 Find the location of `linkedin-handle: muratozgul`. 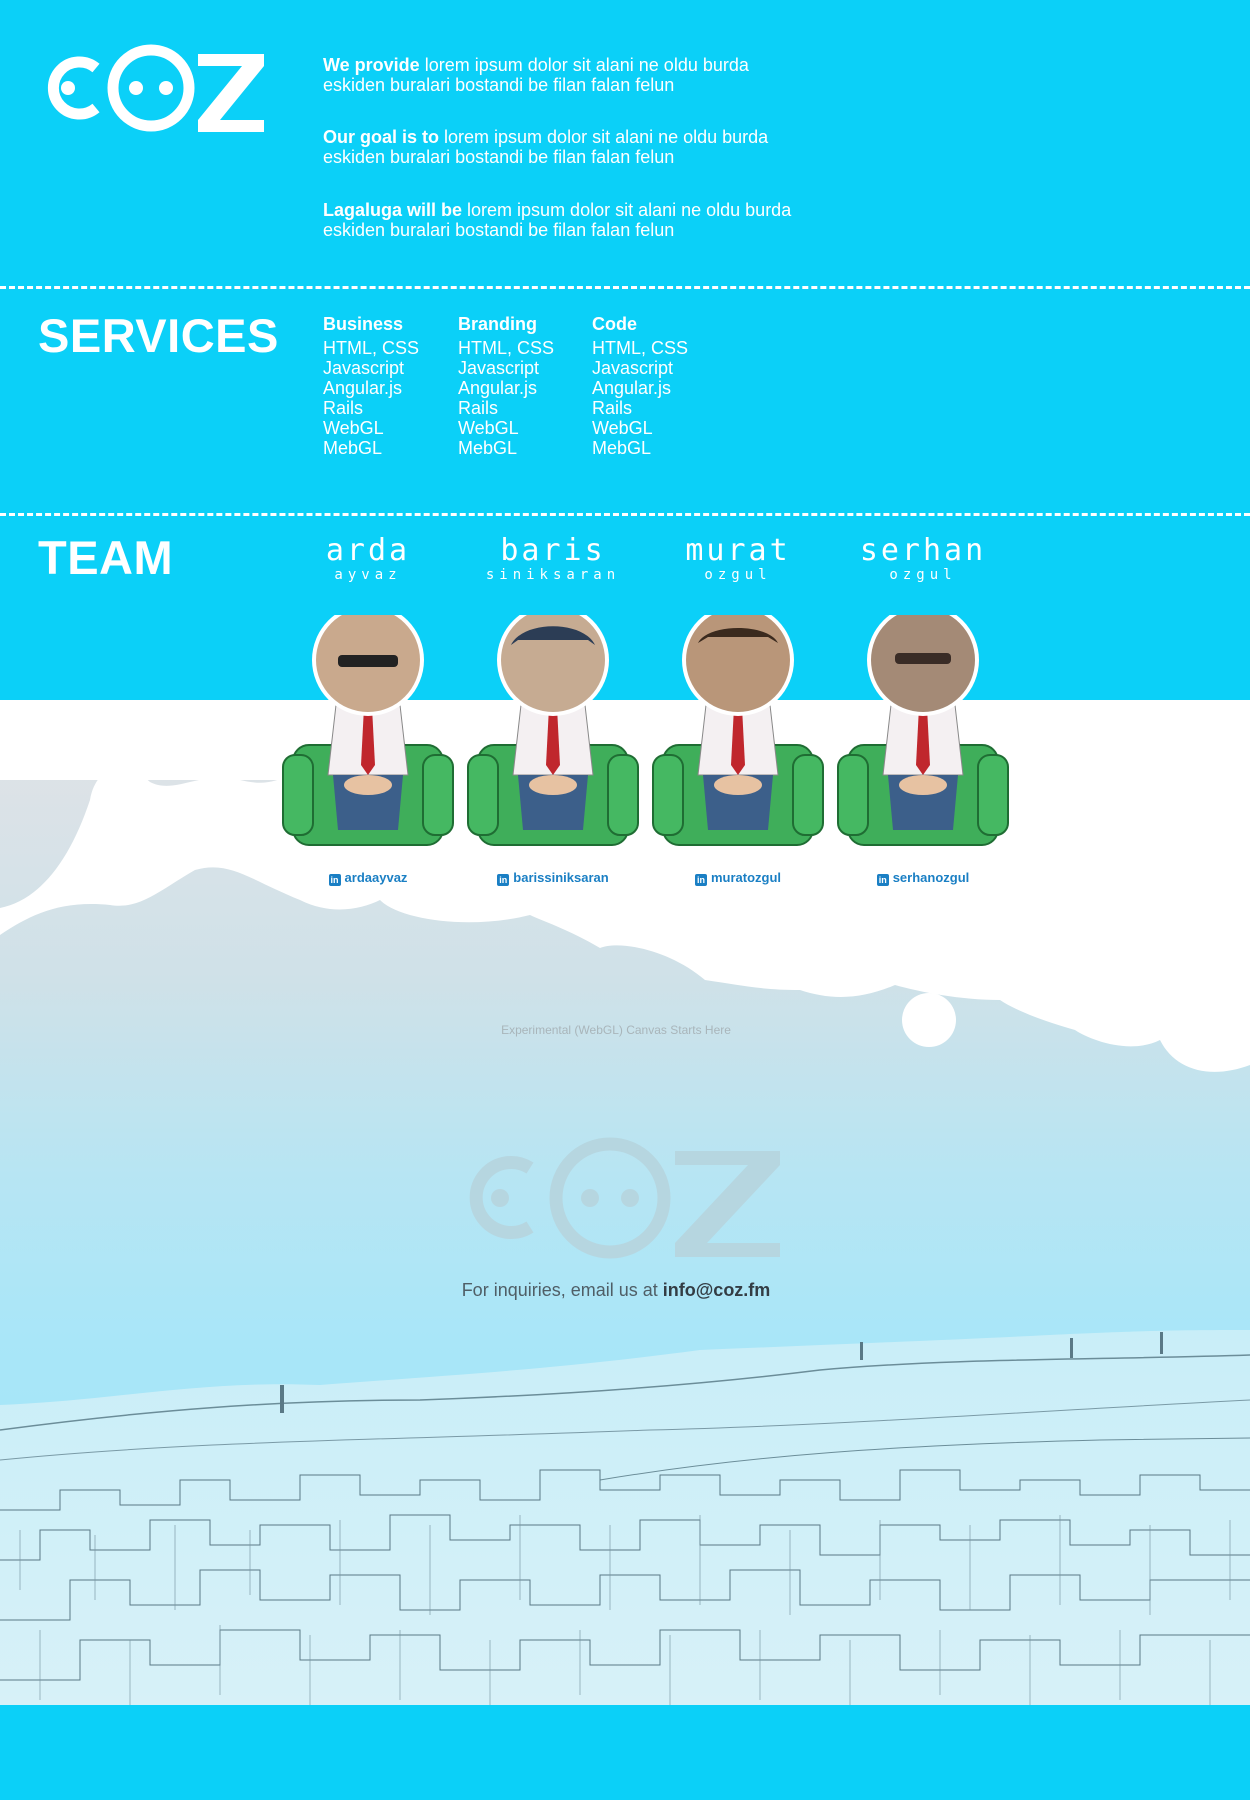

linkedin-handle: muratozgul is located at coordinates (746, 877).